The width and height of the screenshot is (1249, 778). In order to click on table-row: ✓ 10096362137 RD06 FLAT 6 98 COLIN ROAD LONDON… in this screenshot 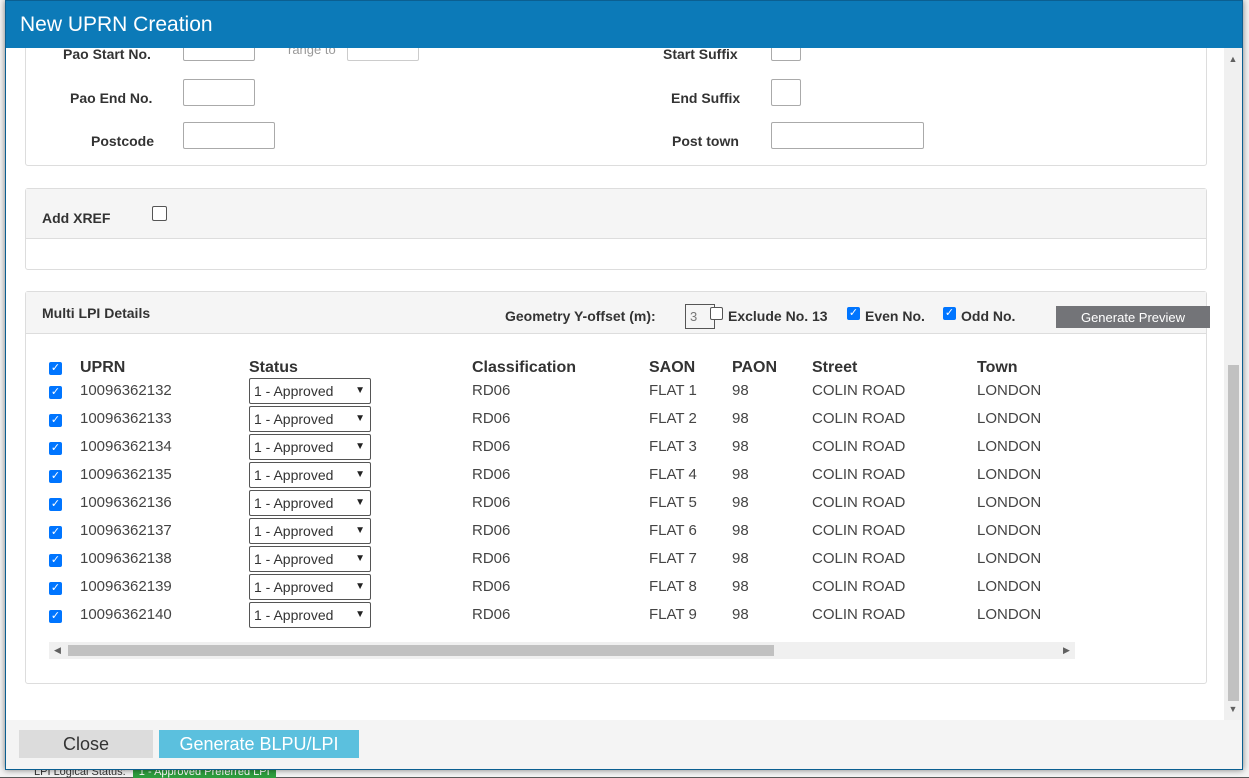, I will do `click(546, 532)`.